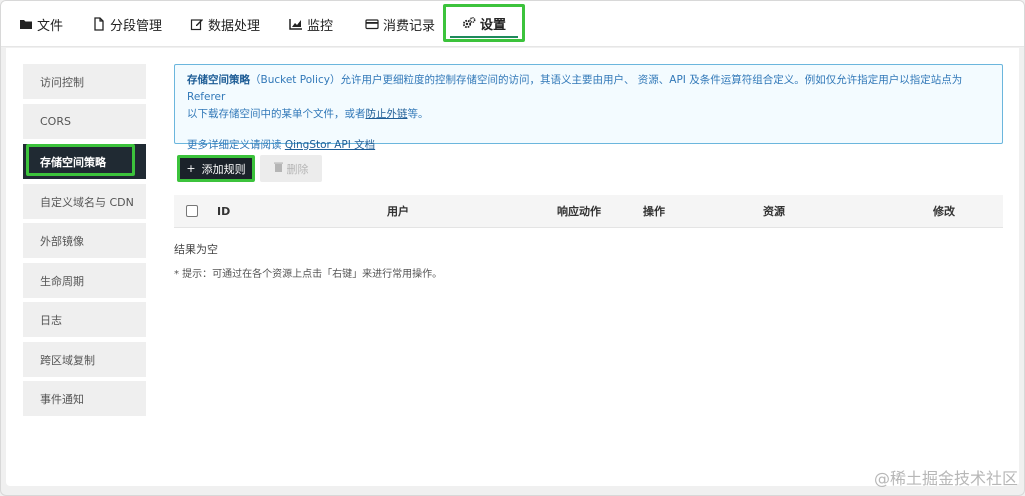  I want to click on info-text: 更多详细定义请阅读, so click(236, 145).